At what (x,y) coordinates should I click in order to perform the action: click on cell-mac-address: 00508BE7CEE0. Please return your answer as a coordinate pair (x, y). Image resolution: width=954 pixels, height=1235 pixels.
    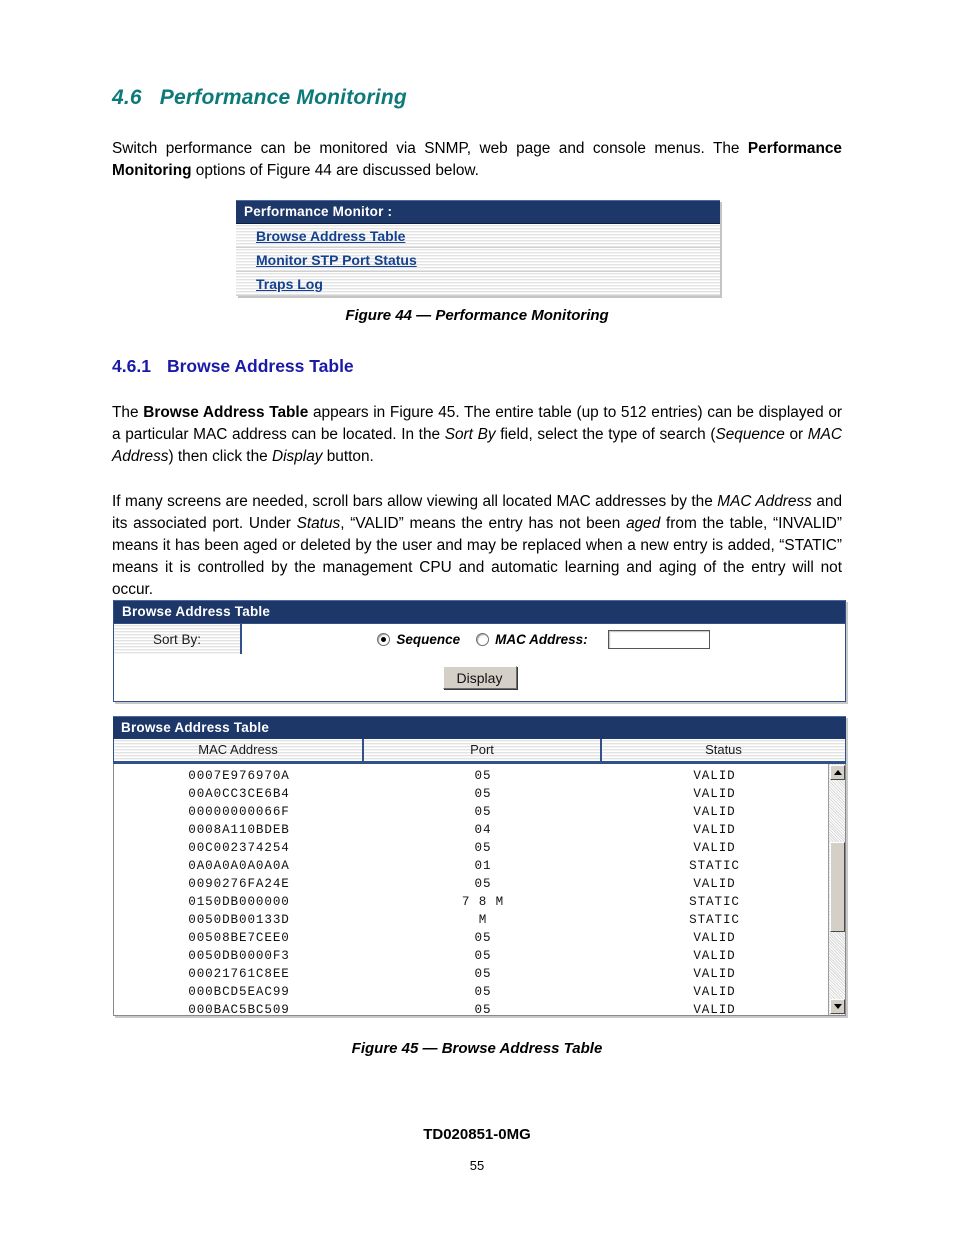
    Looking at the image, I should click on (239, 938).